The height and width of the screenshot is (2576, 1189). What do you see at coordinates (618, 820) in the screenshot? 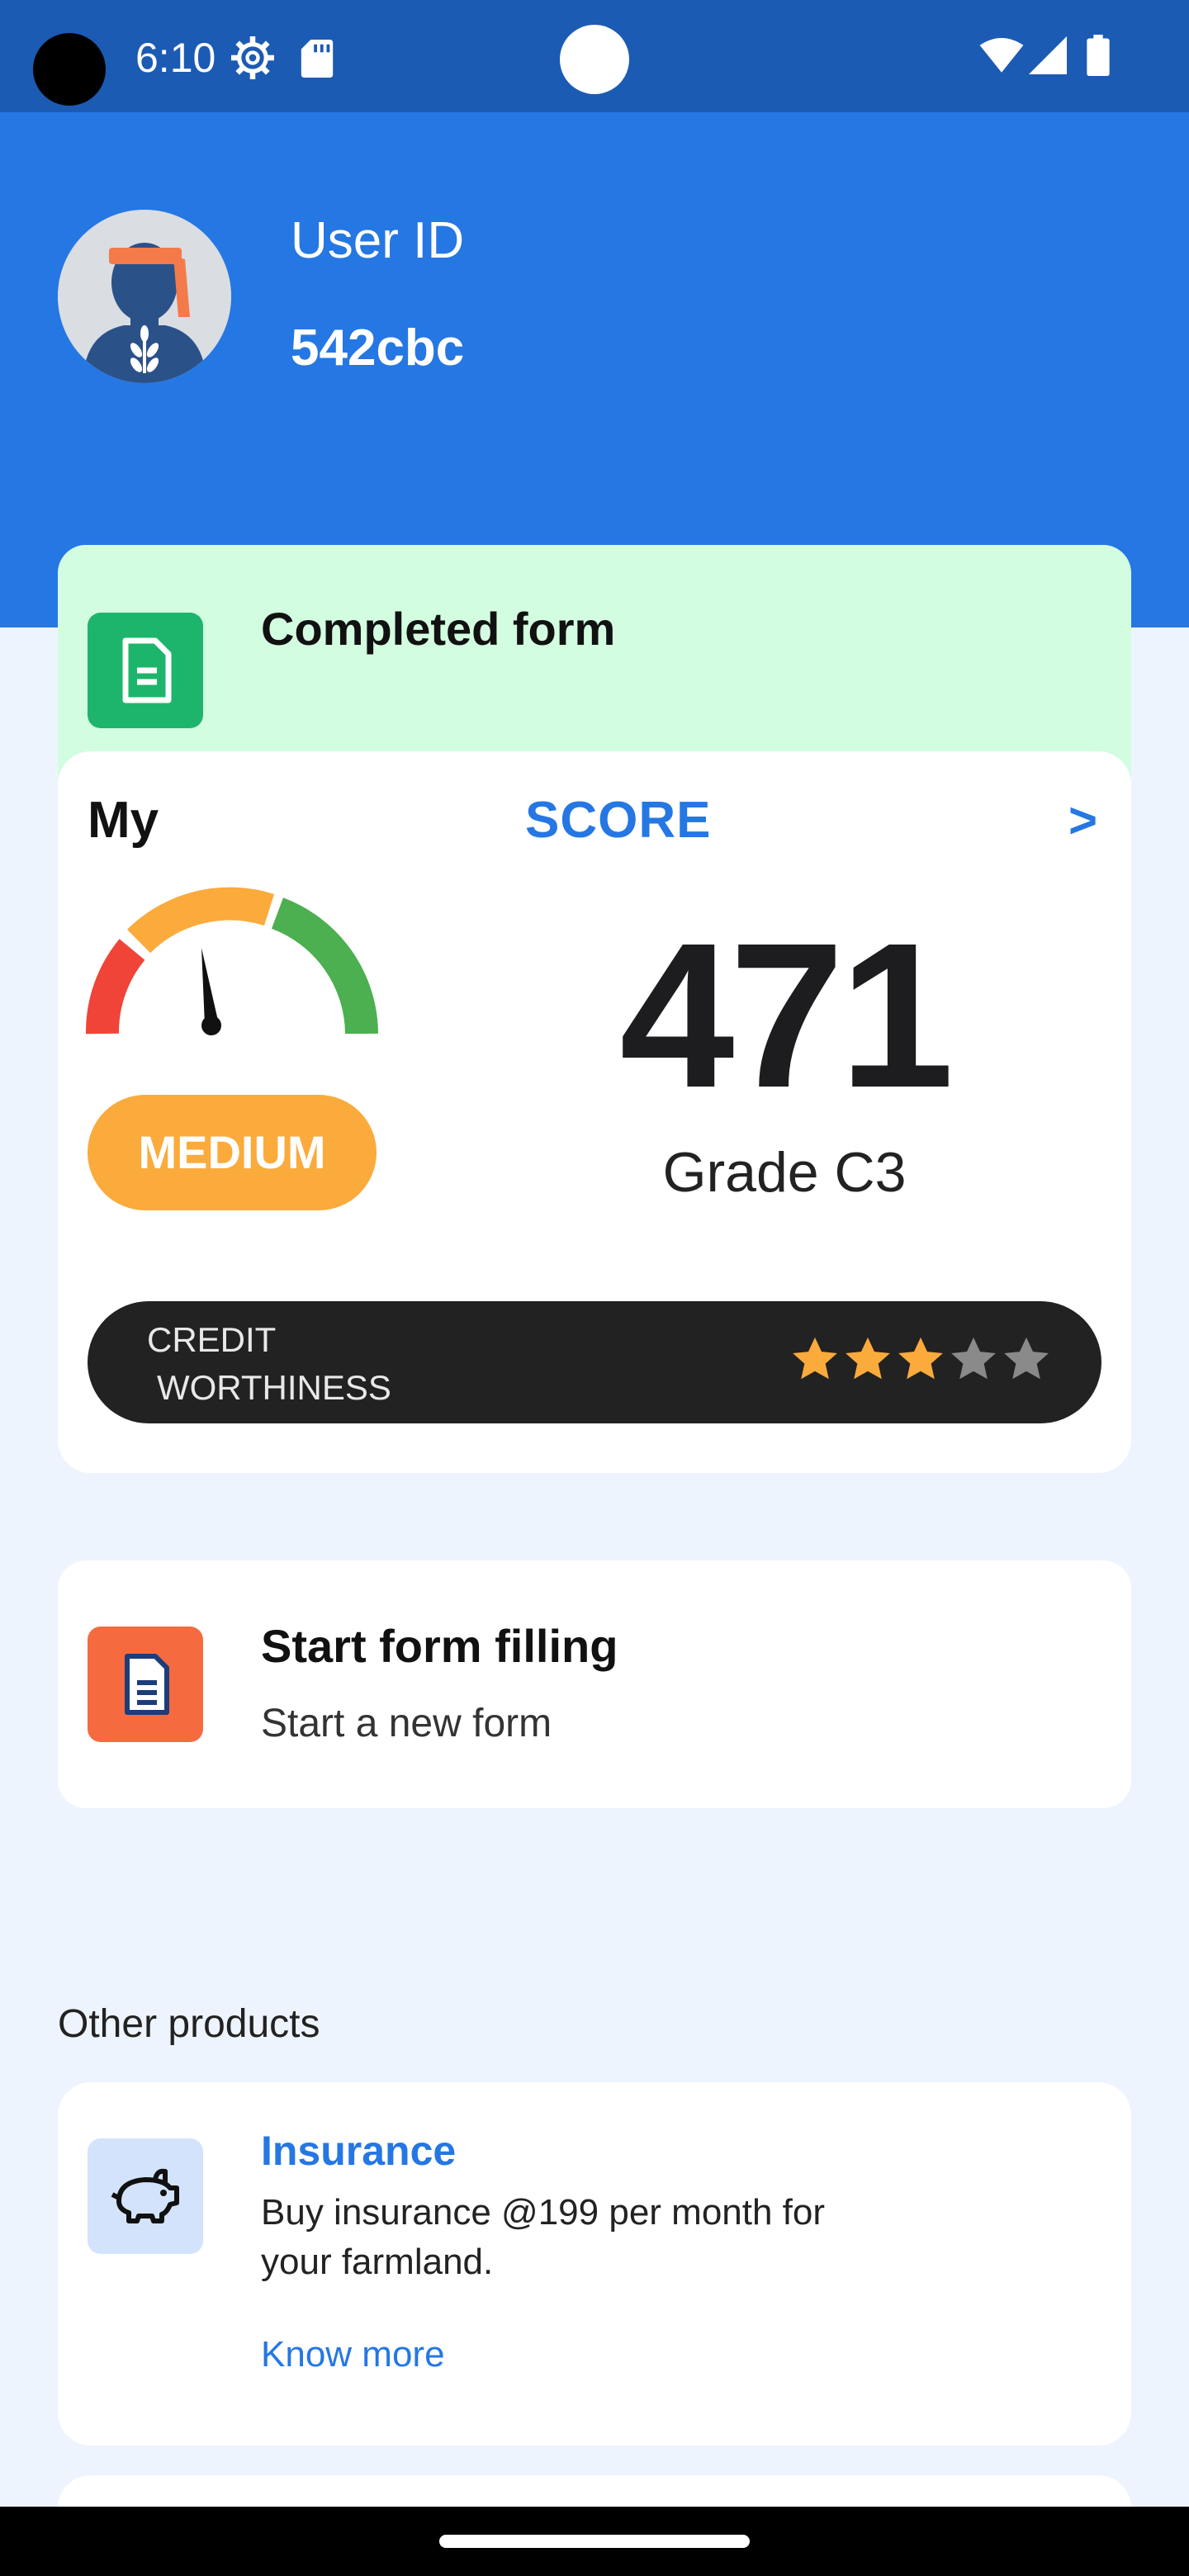
I see `score-title: SCORE` at bounding box center [618, 820].